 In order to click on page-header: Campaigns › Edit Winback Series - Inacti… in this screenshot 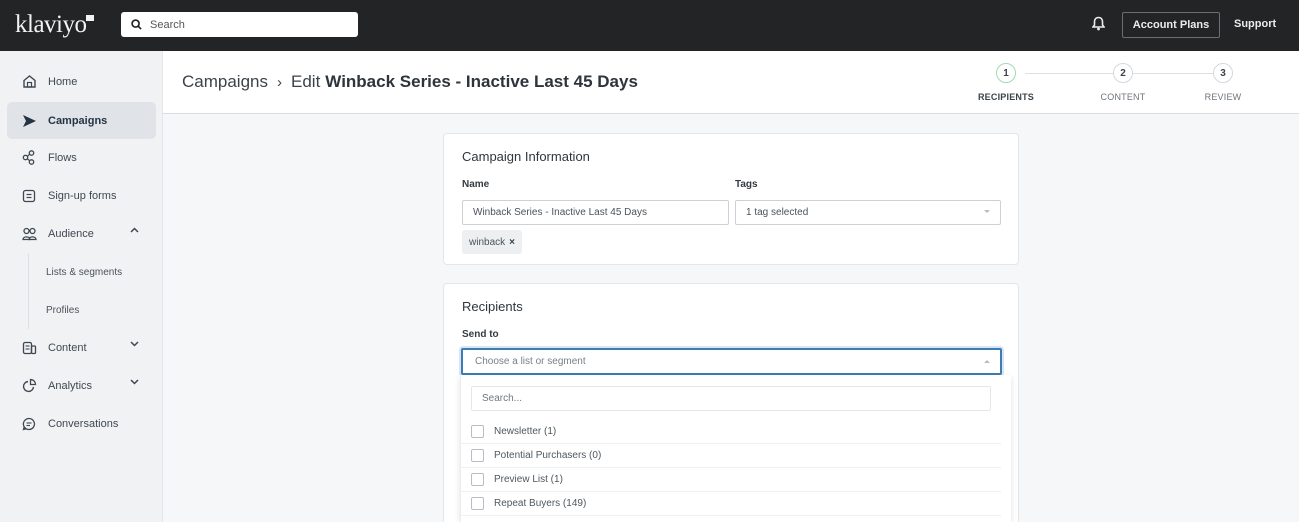, I will do `click(731, 82)`.